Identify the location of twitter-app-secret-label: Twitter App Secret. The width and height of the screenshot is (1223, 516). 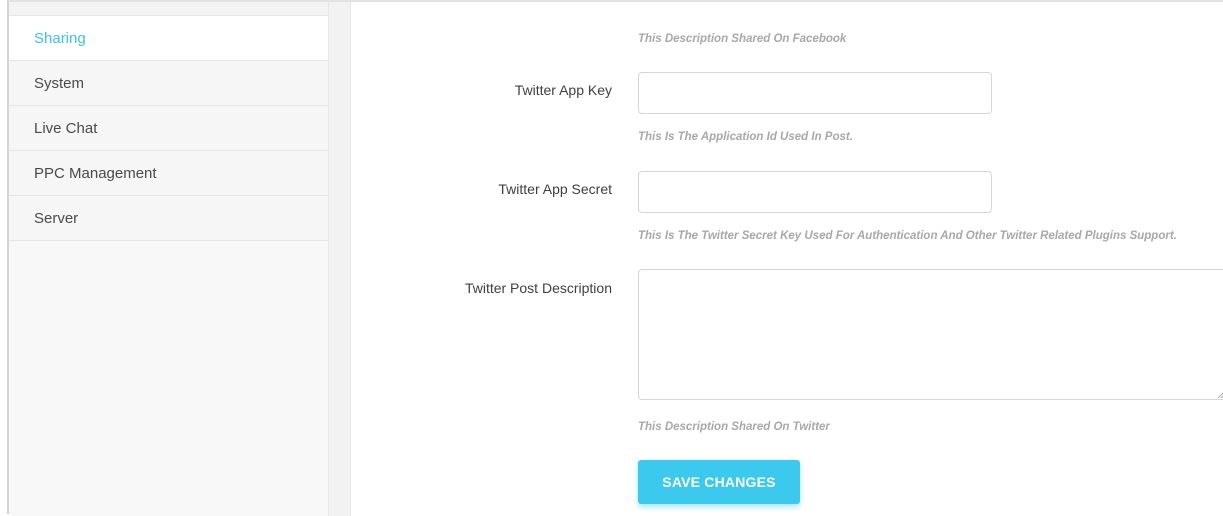
(555, 189).